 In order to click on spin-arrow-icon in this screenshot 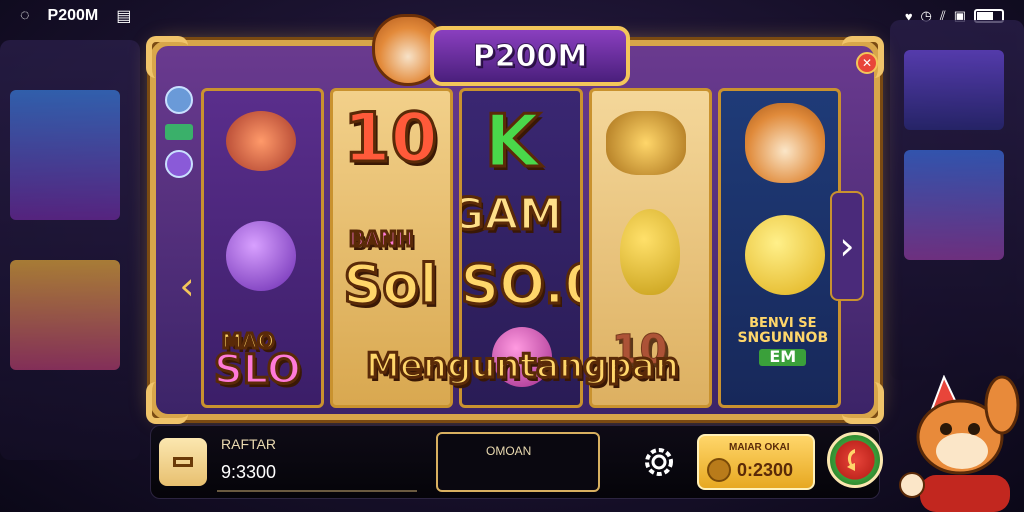, I will do `click(851, 460)`.